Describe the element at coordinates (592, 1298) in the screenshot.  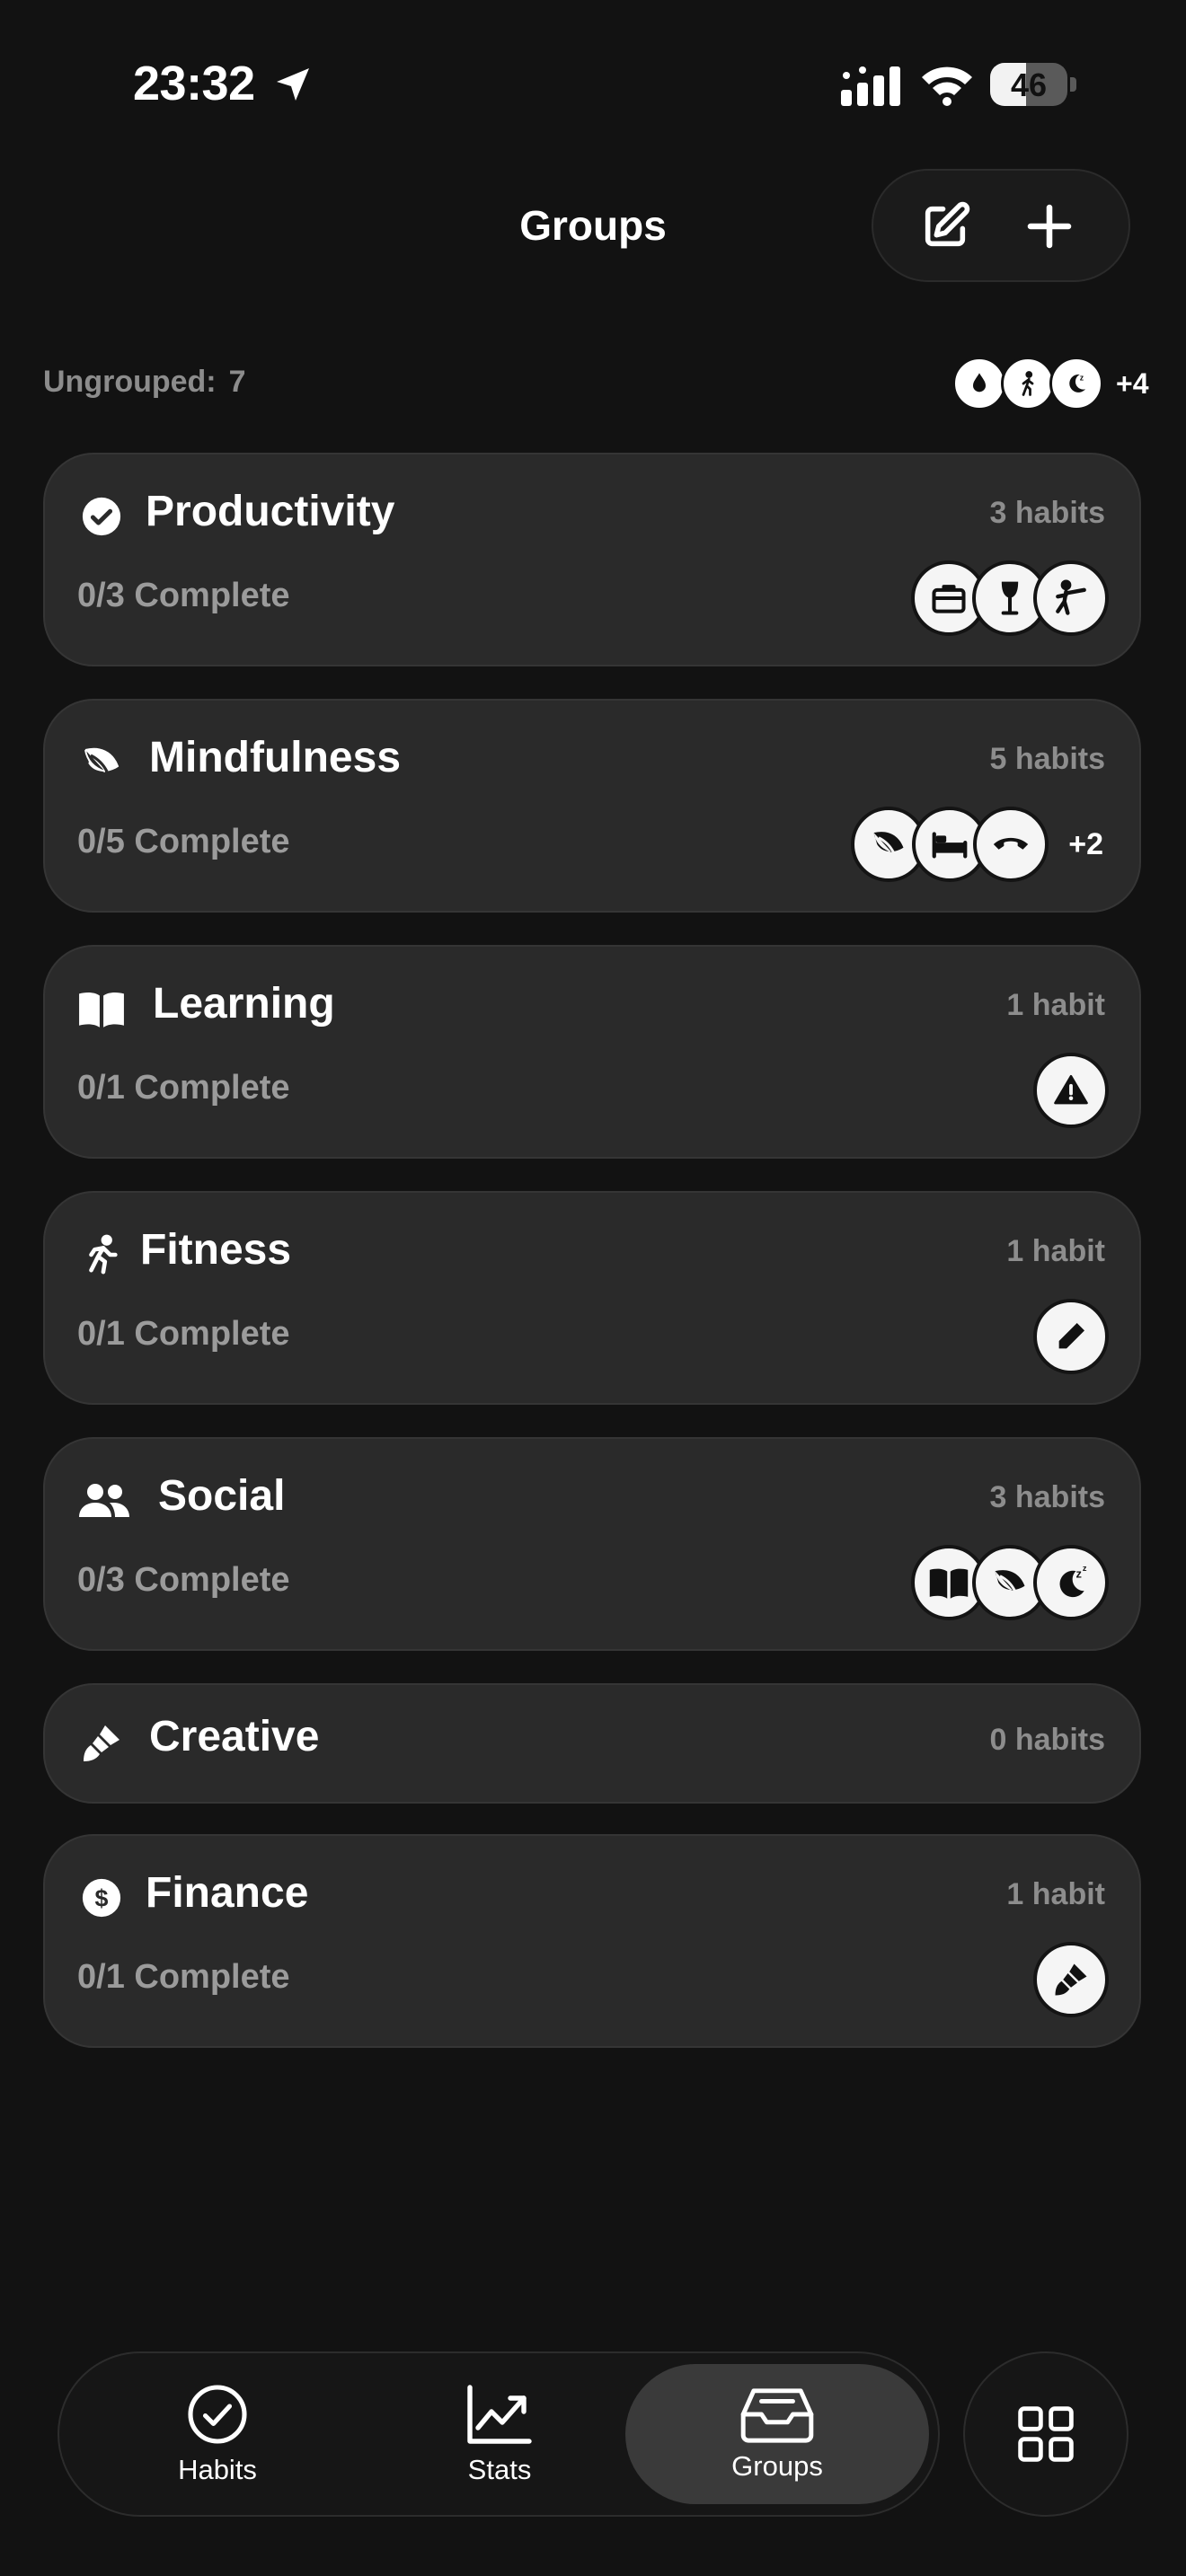
I see `group-card-fitness: Fitness 1 habit 0/1 Complete` at that location.